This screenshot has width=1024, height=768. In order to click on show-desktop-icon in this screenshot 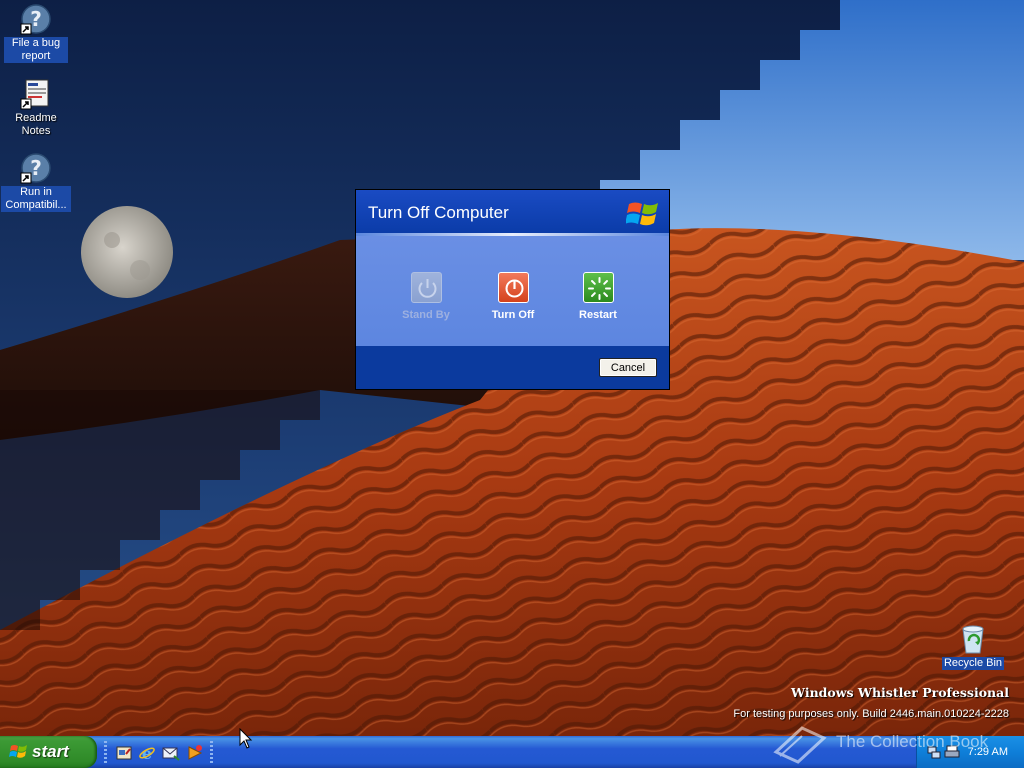, I will do `click(124, 753)`.